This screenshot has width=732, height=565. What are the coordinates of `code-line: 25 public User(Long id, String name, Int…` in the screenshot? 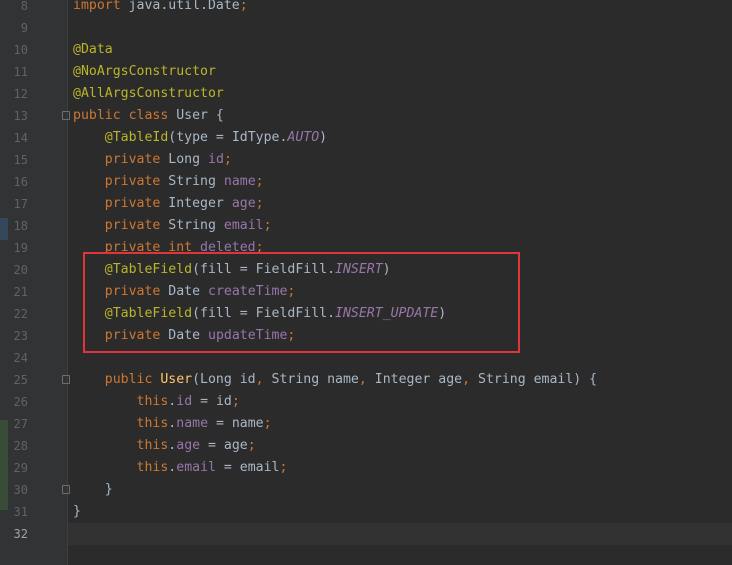 It's located at (366, 380).